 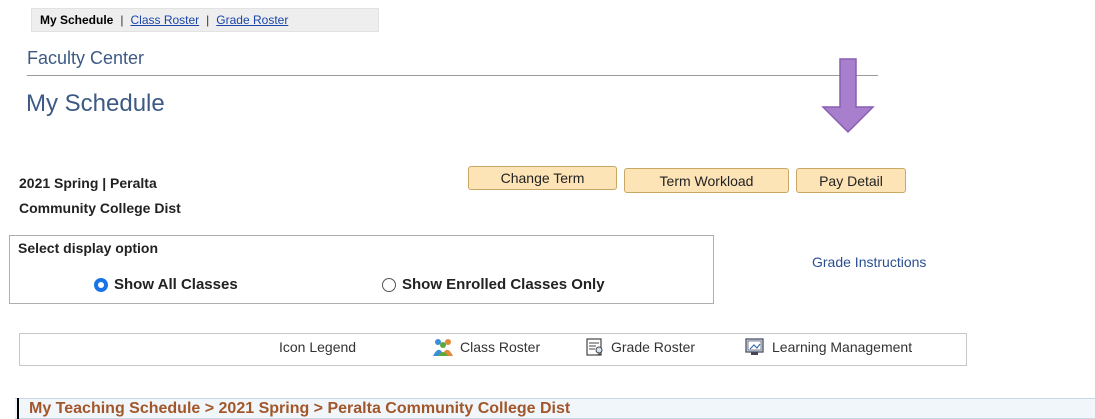 What do you see at coordinates (842, 347) in the screenshot?
I see `legend-learning-management-label: Learning Management` at bounding box center [842, 347].